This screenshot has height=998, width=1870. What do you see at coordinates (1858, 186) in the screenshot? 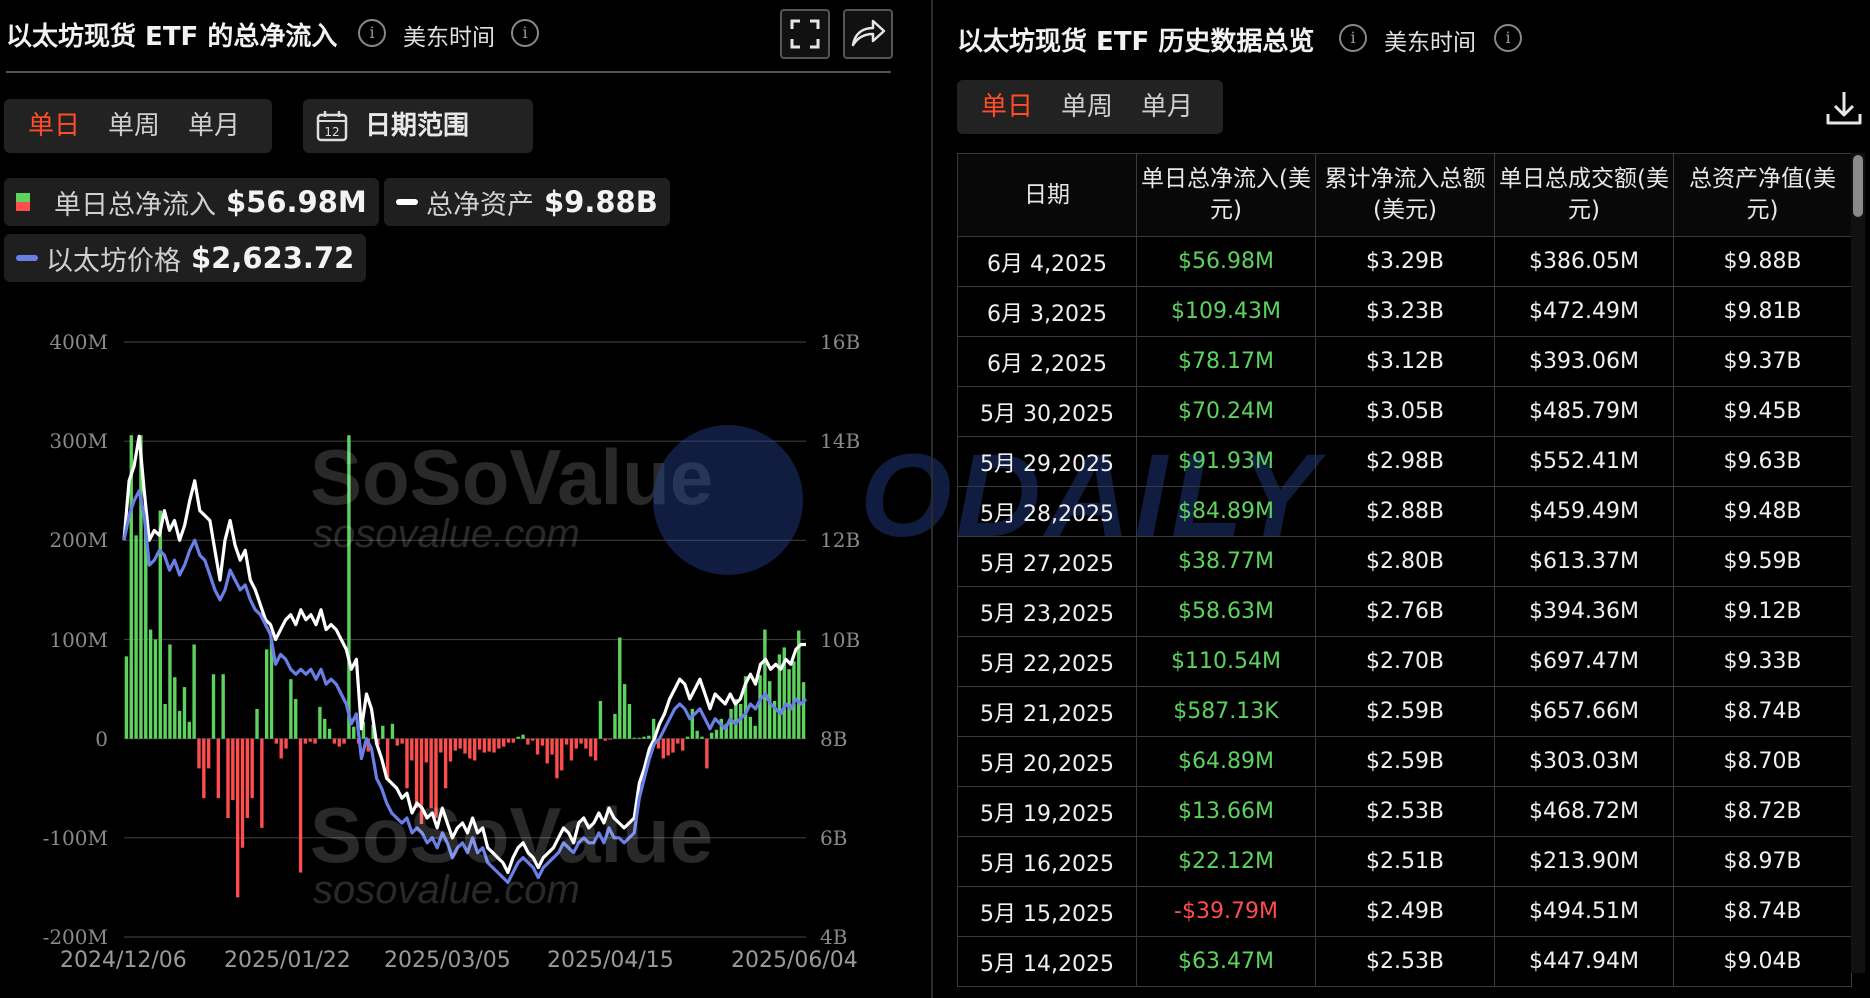
I see `scrollbar-thumb` at bounding box center [1858, 186].